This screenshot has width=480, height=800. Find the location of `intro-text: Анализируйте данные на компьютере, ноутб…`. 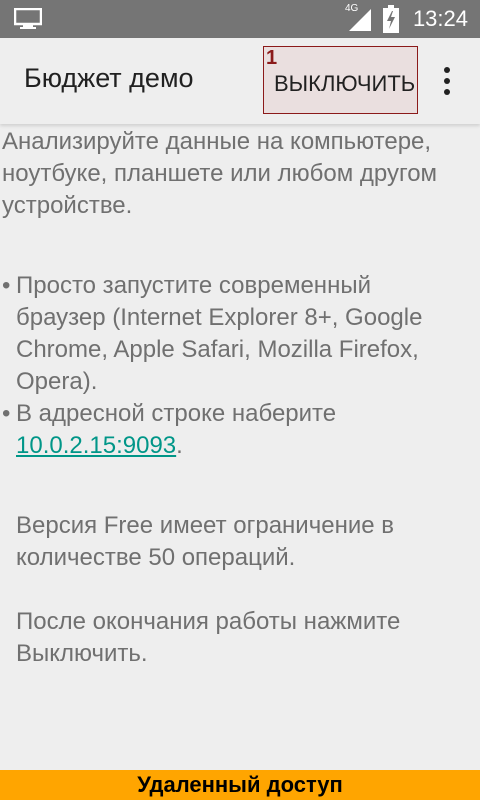

intro-text: Анализируйте данные на компьютере, ноутб… is located at coordinates (220, 173).